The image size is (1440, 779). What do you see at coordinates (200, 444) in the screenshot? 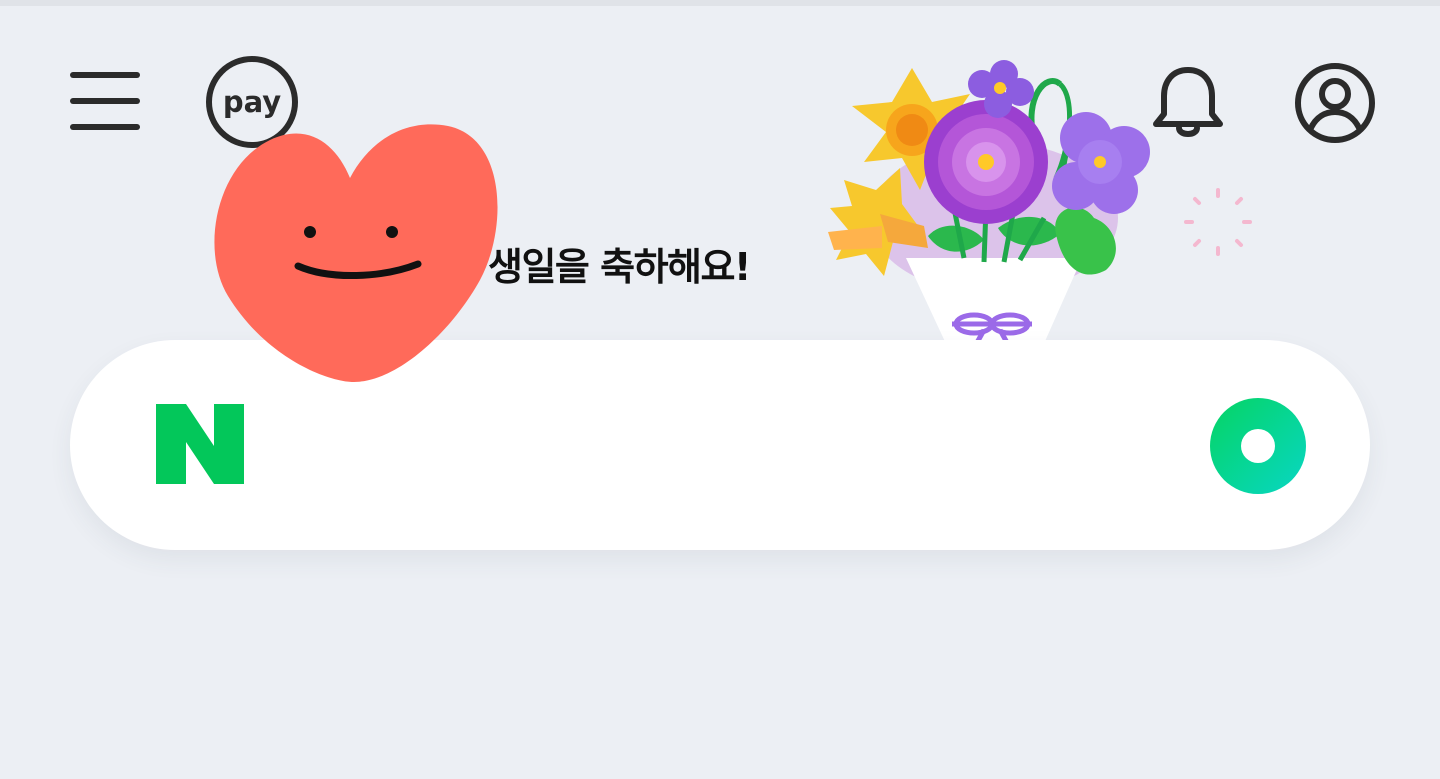
I see `naver-n-logo: N` at bounding box center [200, 444].